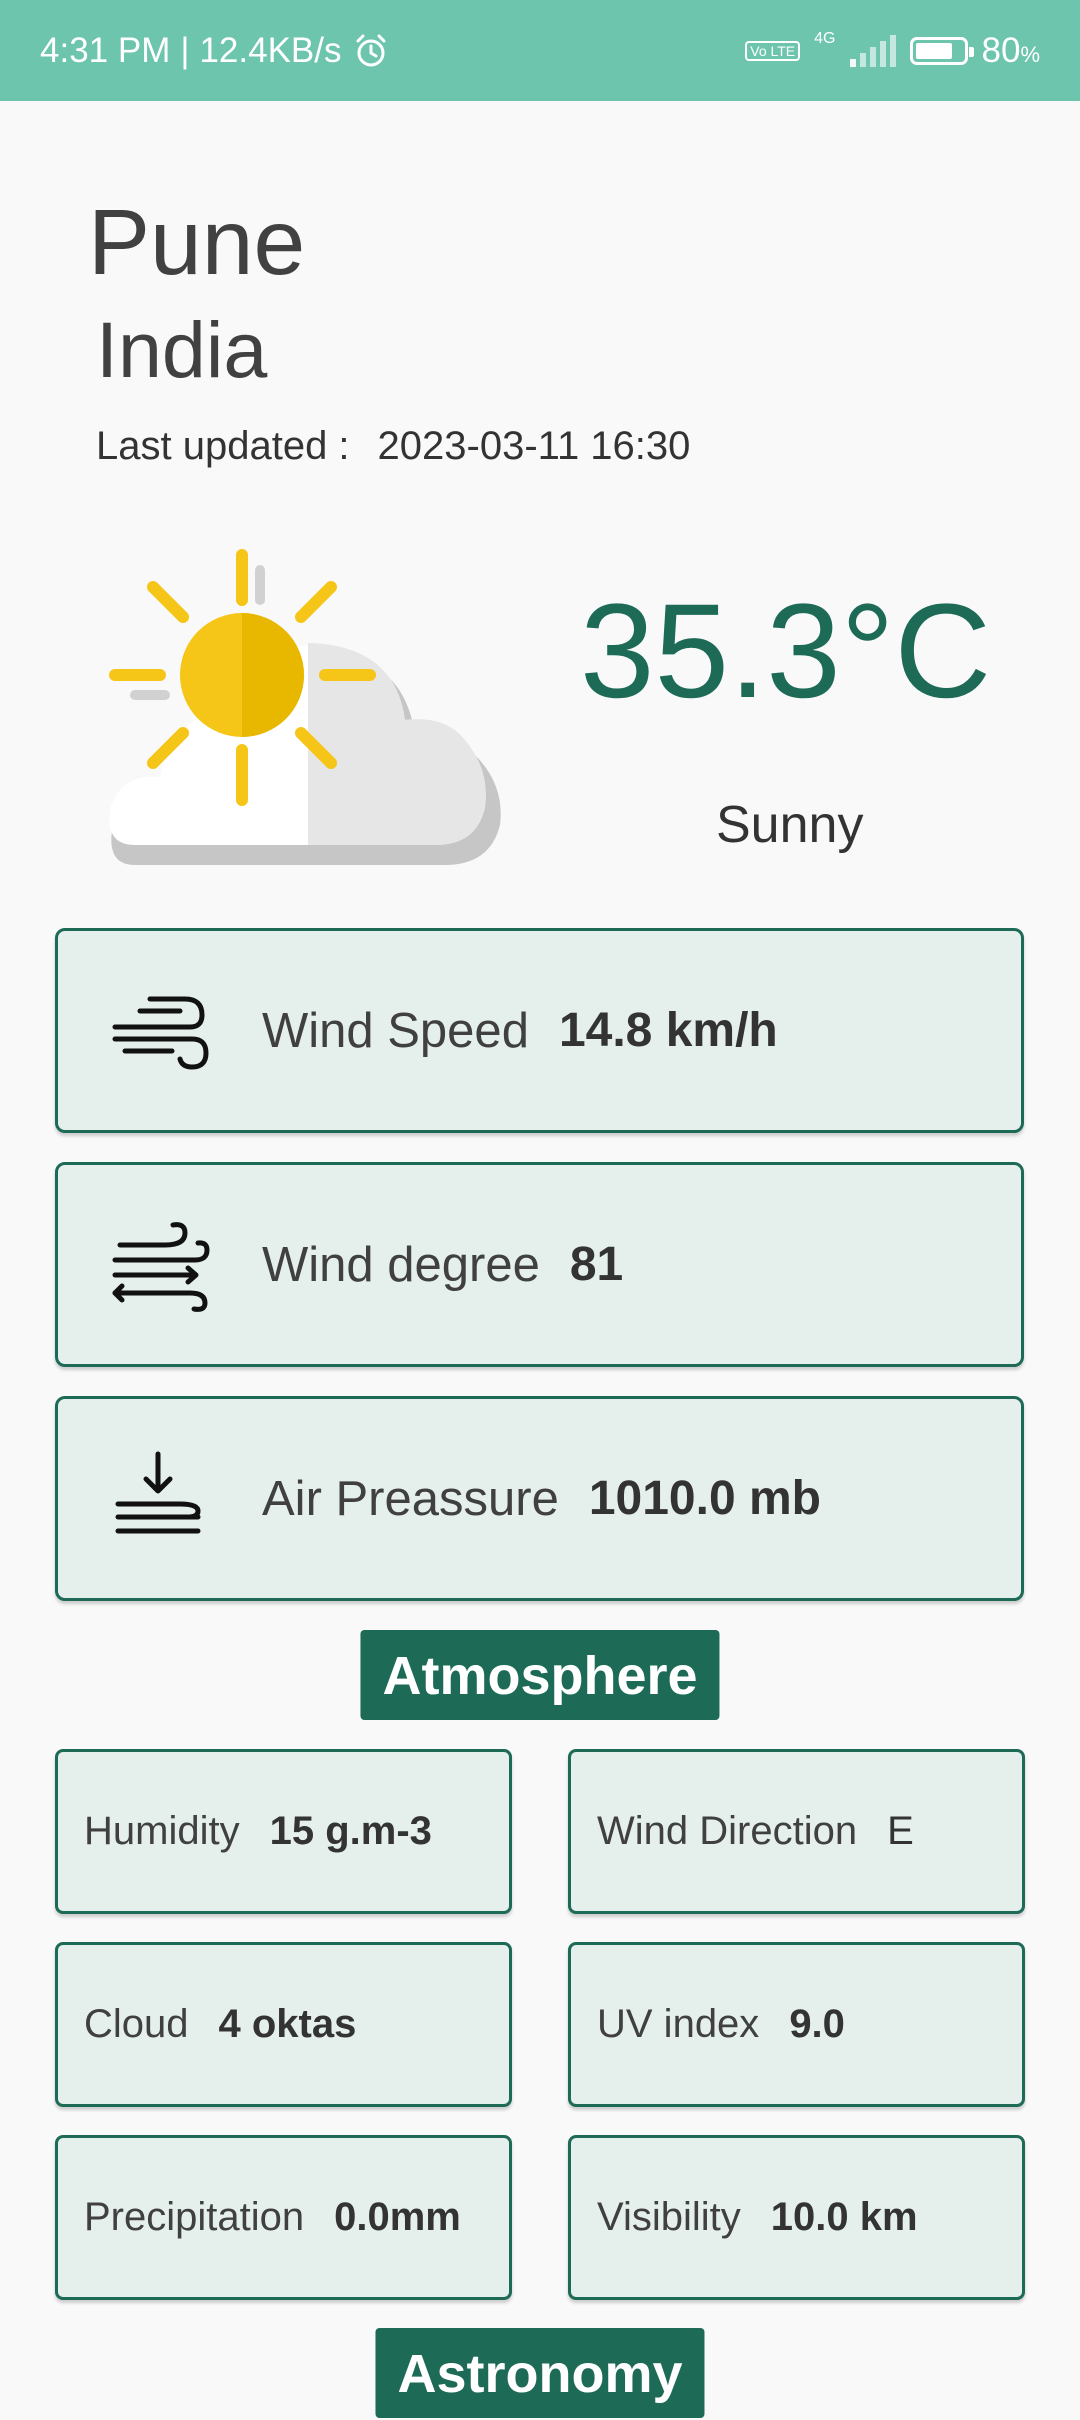  What do you see at coordinates (197, 242) in the screenshot?
I see `city-name: Pune` at bounding box center [197, 242].